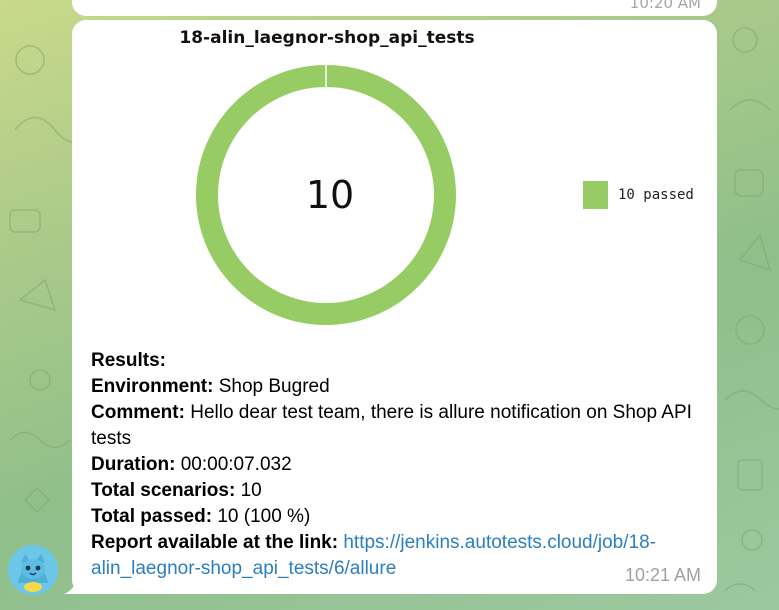 Image resolution: width=779 pixels, height=610 pixels. Describe the element at coordinates (138, 412) in the screenshot. I see `comment-label: Comment:` at that location.